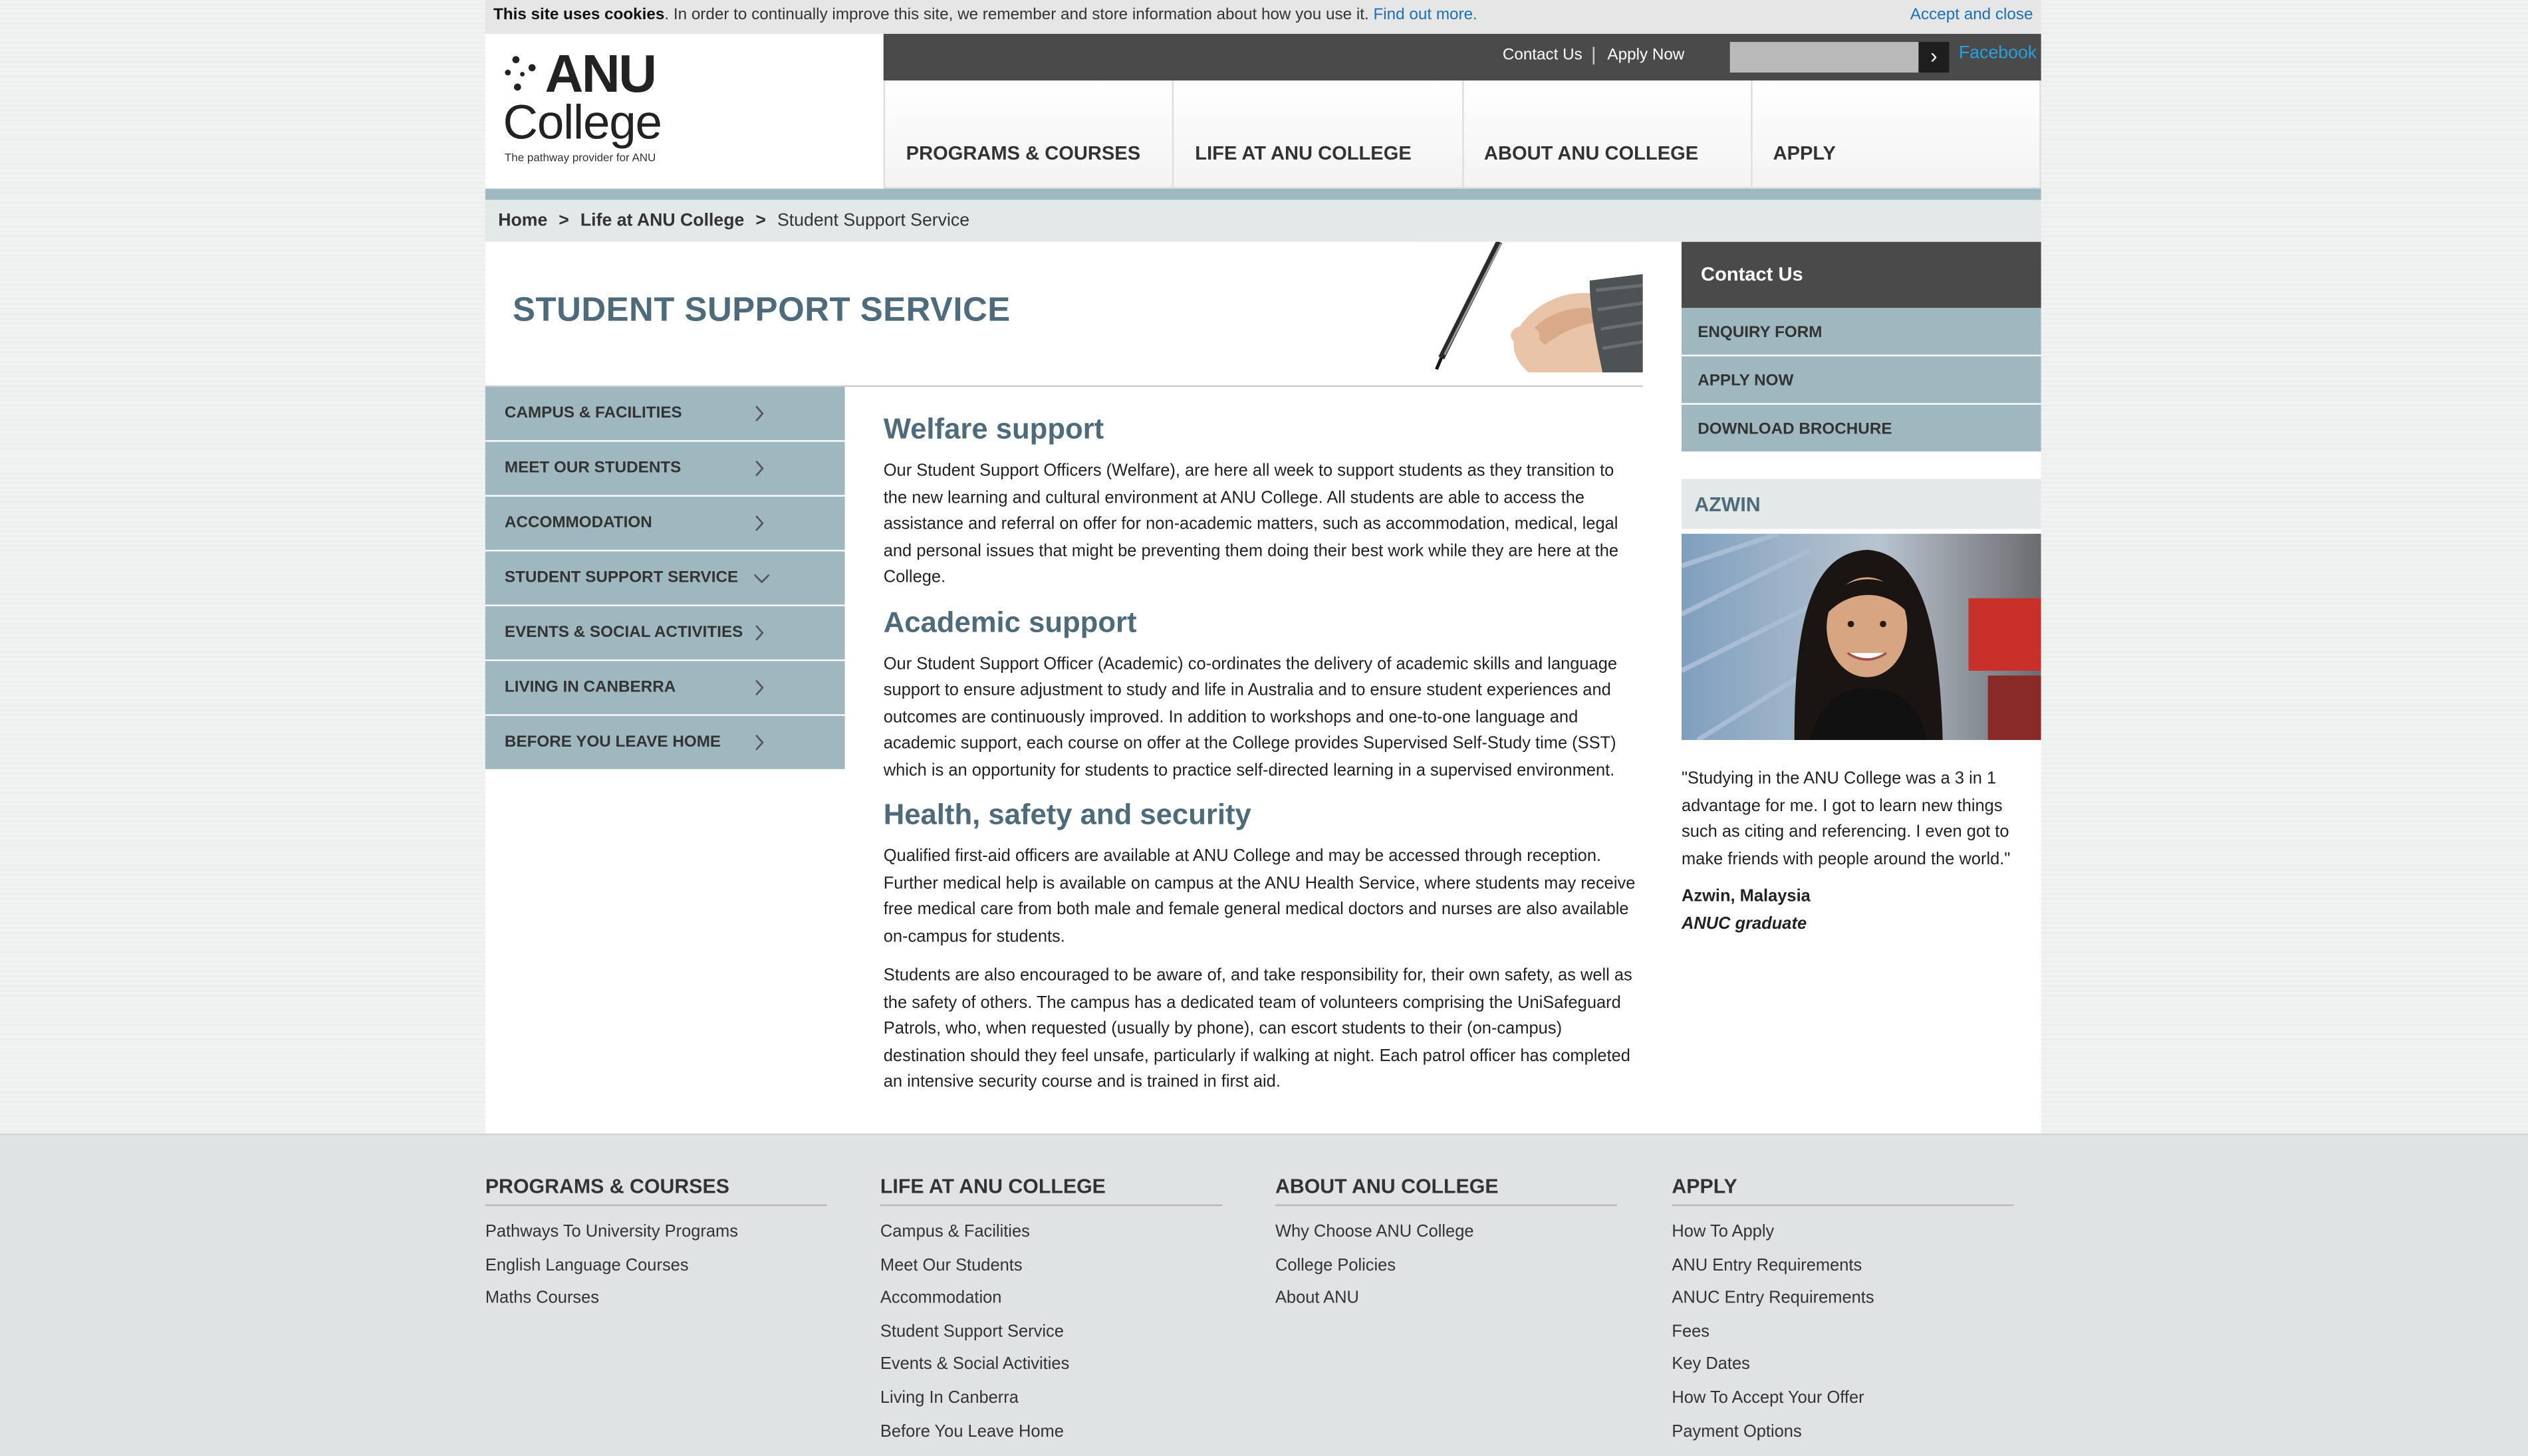  What do you see at coordinates (1998, 52) in the screenshot?
I see `facebook-link: Facebook` at bounding box center [1998, 52].